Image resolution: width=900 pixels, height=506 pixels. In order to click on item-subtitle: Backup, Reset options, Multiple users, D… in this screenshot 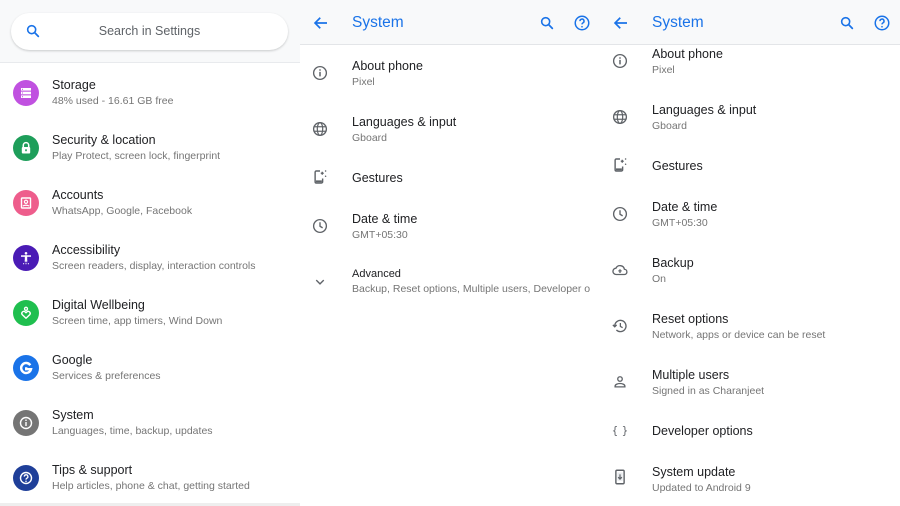, I will do `click(471, 289)`.